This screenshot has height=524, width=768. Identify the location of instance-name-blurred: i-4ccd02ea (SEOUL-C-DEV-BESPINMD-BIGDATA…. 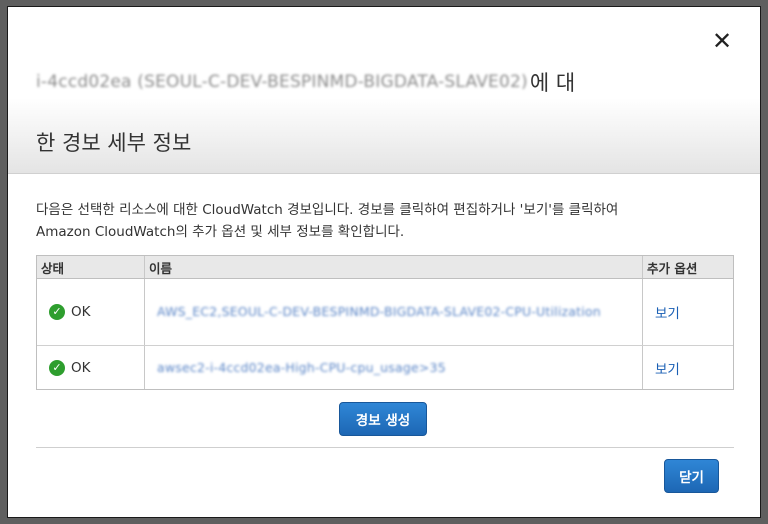
(282, 82).